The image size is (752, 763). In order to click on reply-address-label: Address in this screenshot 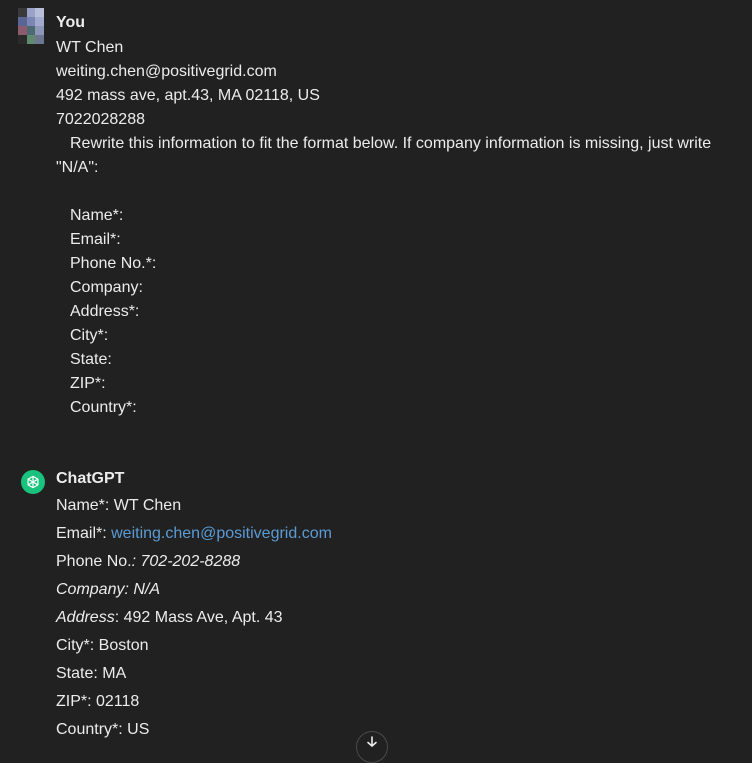, I will do `click(85, 617)`.